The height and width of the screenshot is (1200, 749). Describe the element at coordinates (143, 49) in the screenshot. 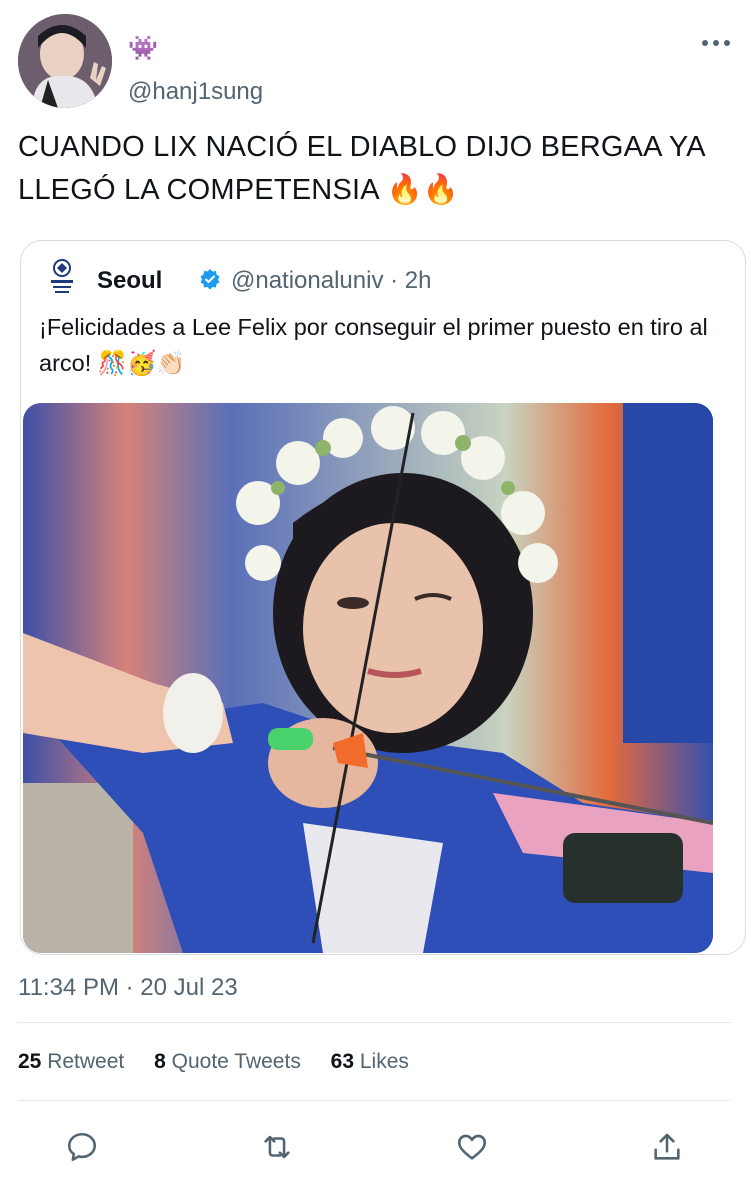

I see `display-name: 👾` at that location.